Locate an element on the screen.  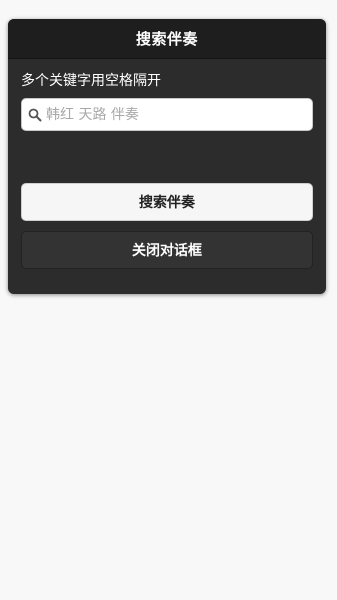
search-hint: 多个关键字用空格隔开 is located at coordinates (91, 81).